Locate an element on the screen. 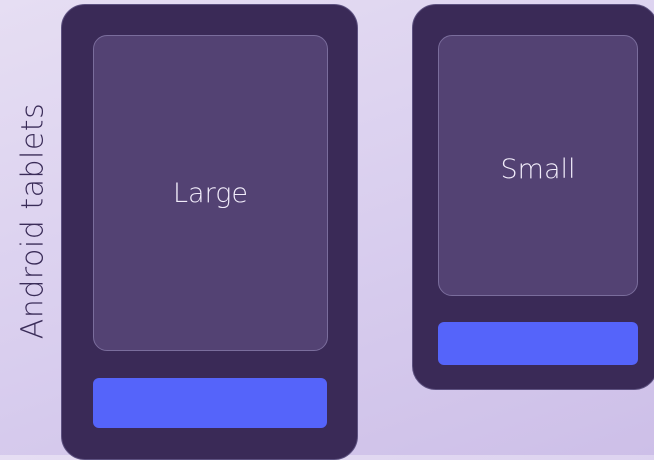  tablet-small-label: Small is located at coordinates (538, 169).